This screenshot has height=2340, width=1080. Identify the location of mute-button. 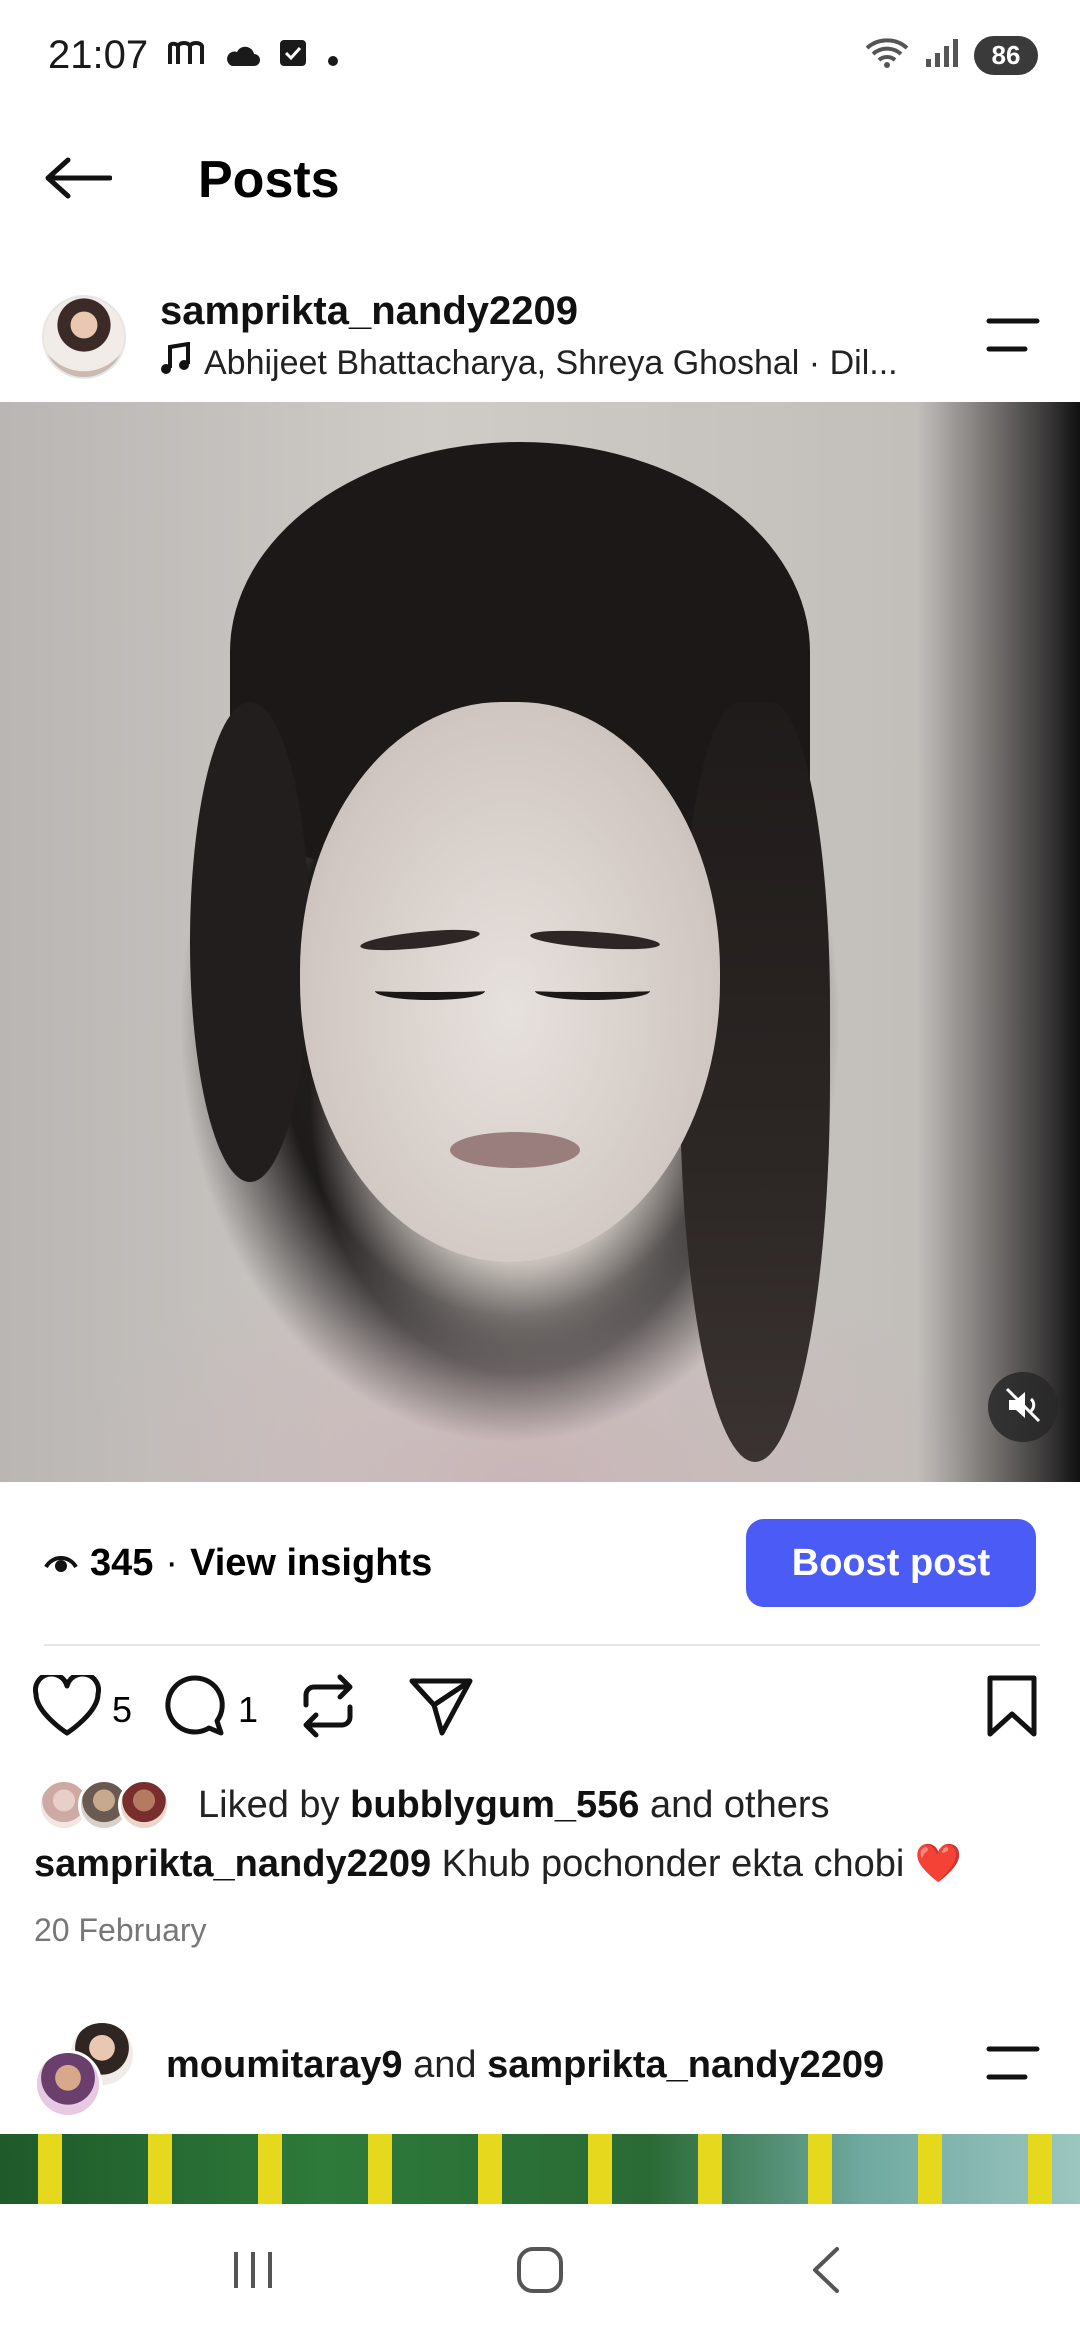
(1023, 1407).